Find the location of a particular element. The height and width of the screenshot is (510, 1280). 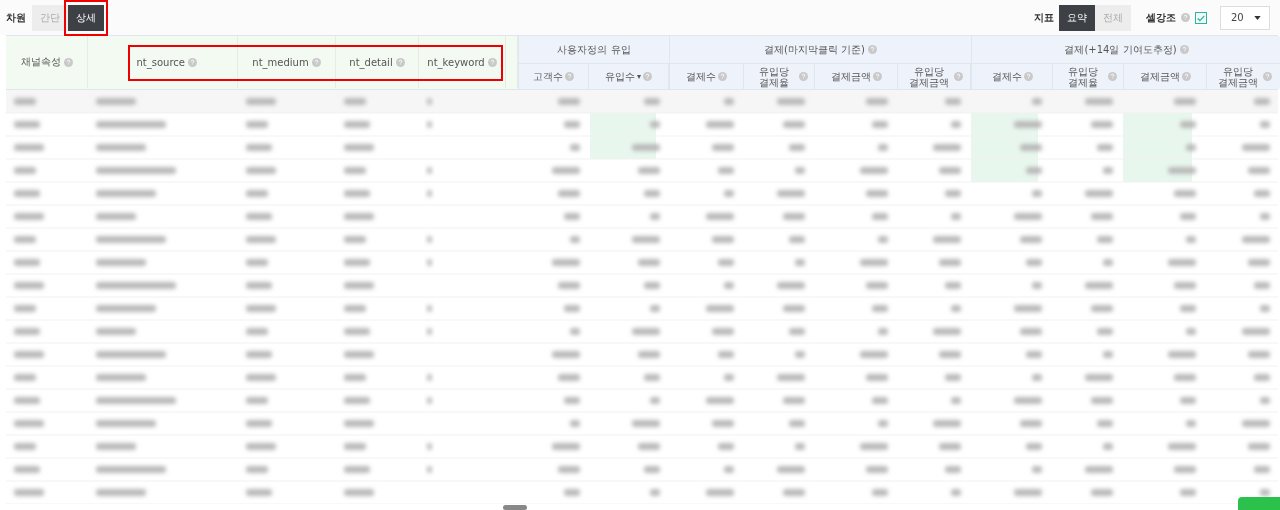

column-header: nt_keyword is located at coordinates (462, 62).